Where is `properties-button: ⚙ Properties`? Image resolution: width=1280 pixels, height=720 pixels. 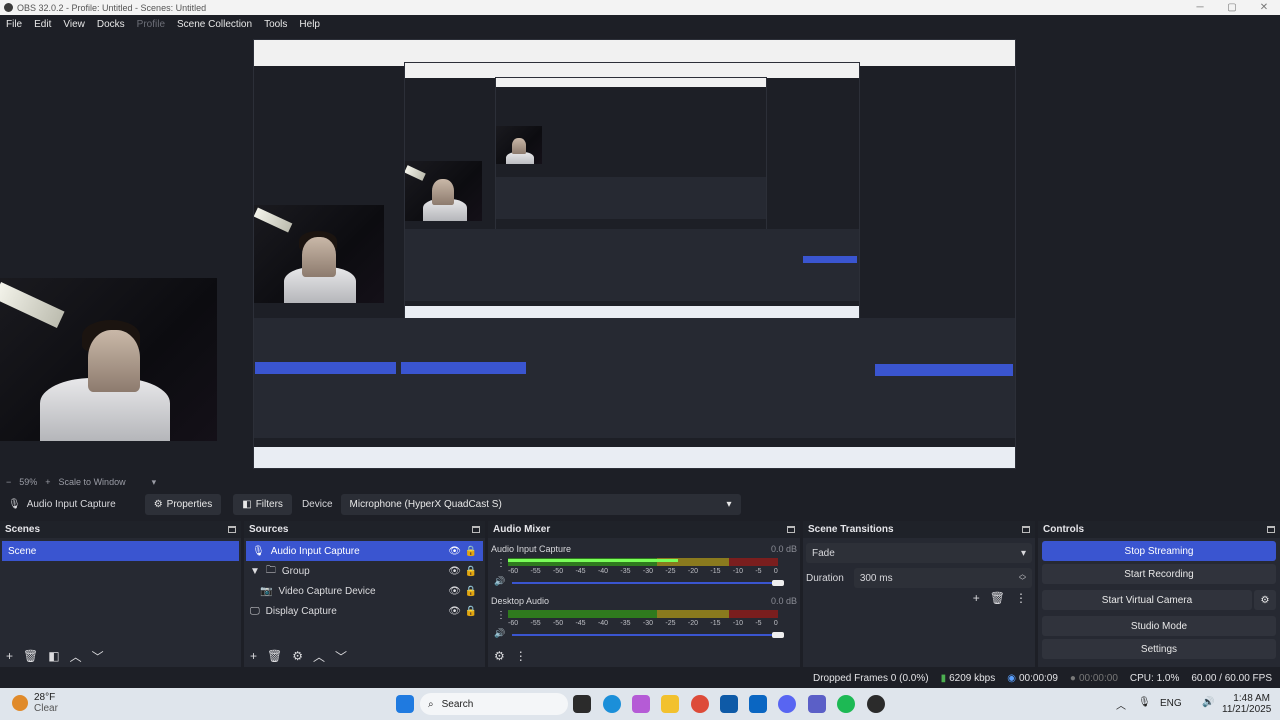 properties-button: ⚙ Properties is located at coordinates (183, 504).